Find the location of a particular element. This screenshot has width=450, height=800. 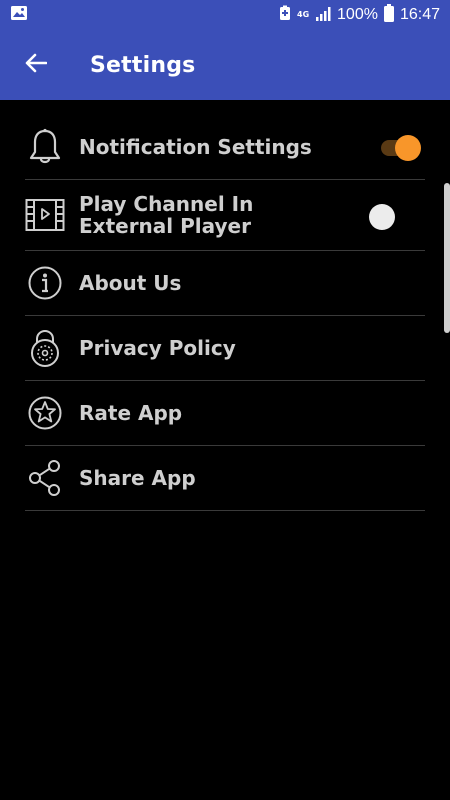

lock-icon is located at coordinates (45, 348).